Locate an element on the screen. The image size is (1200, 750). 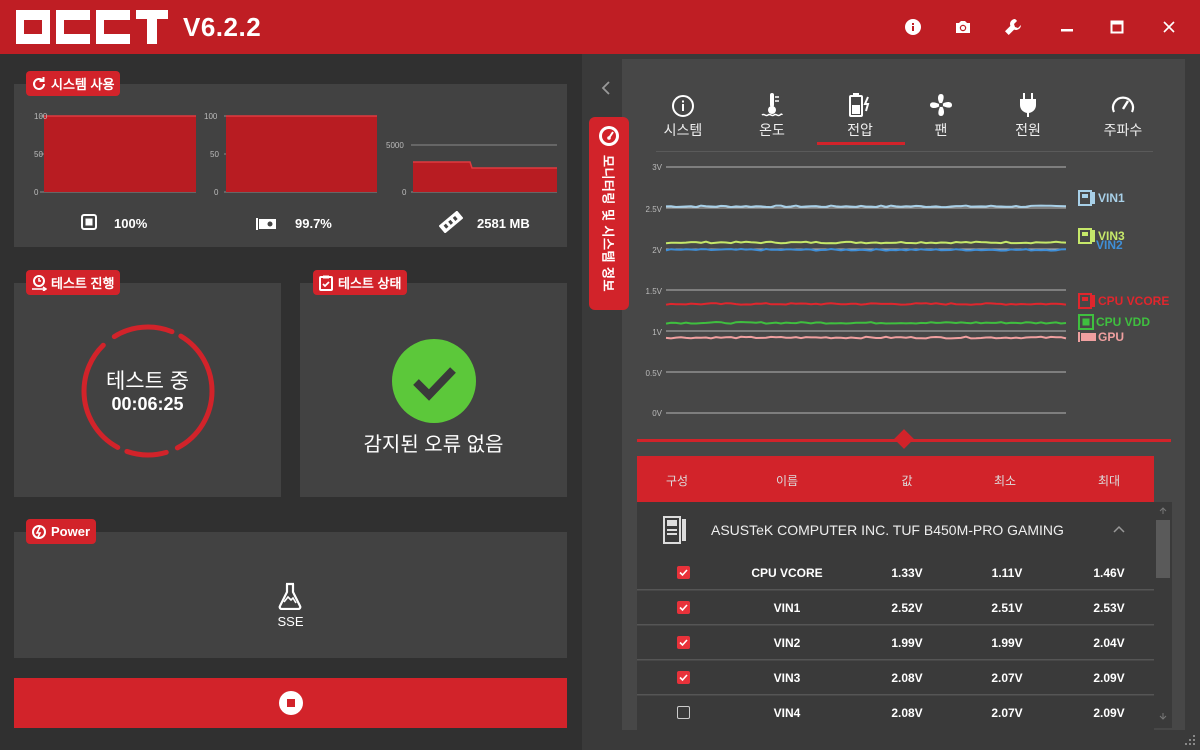
legend-gpu: GPU is located at coordinates (1101, 337).